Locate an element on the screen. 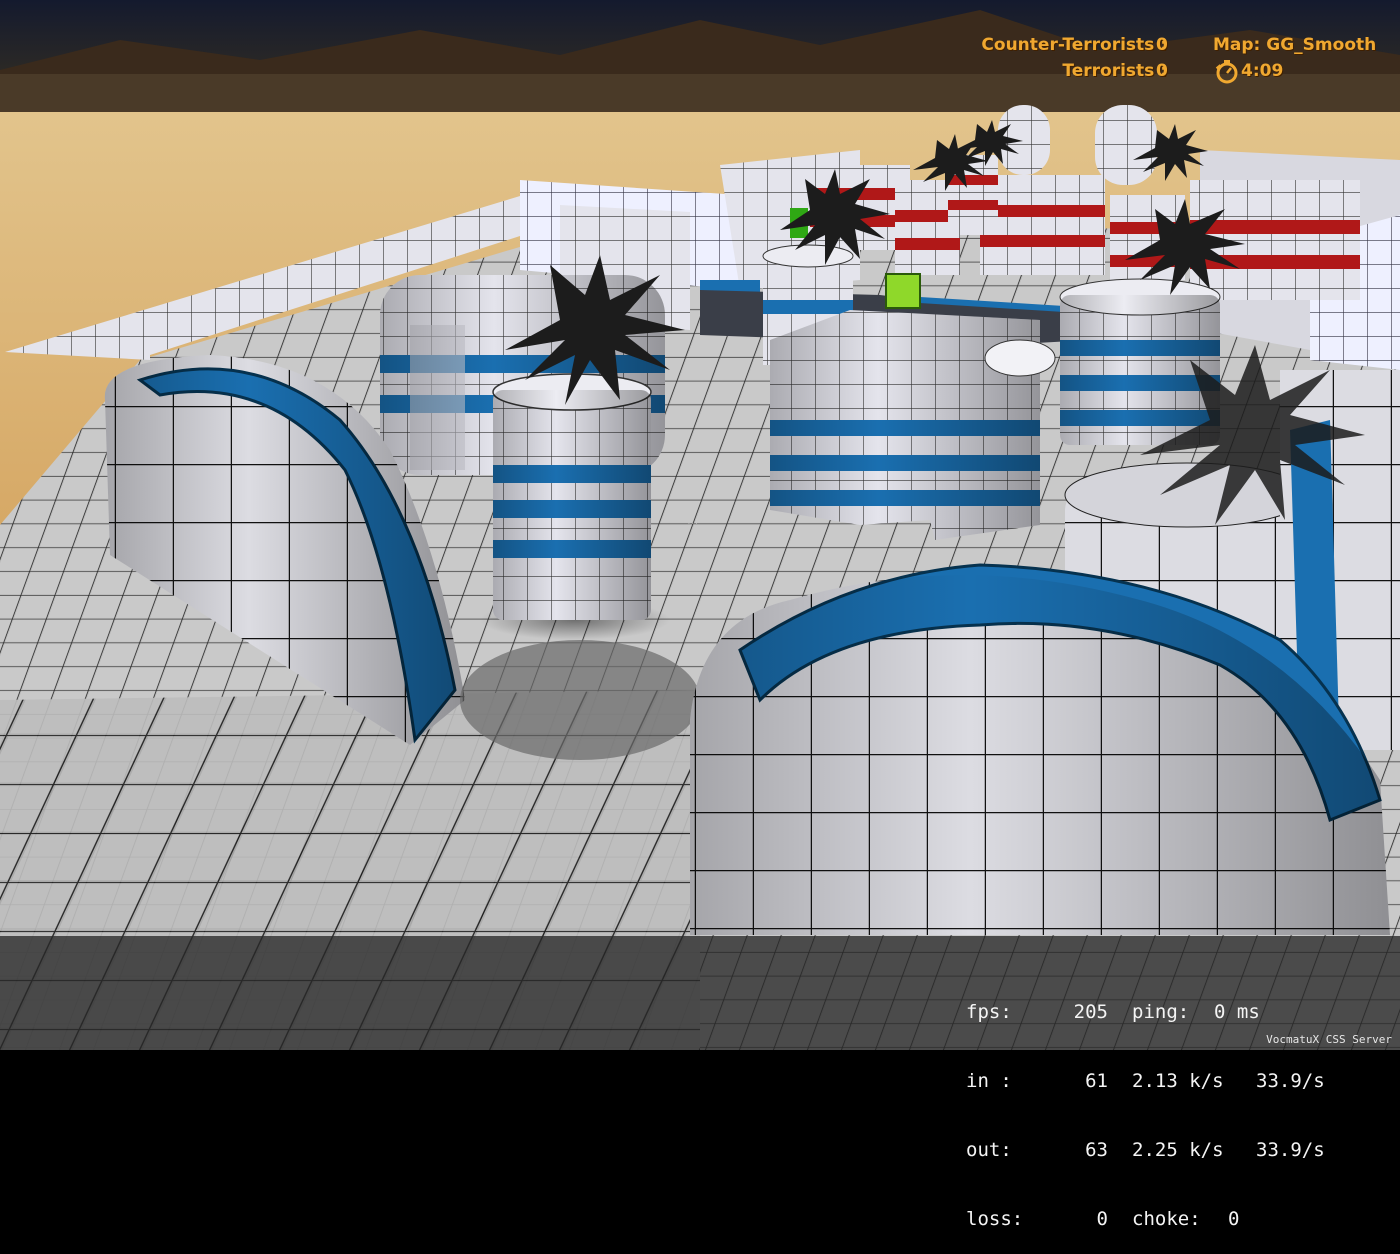  netgraph-value: 2.25 k/s is located at coordinates (1178, 1150).